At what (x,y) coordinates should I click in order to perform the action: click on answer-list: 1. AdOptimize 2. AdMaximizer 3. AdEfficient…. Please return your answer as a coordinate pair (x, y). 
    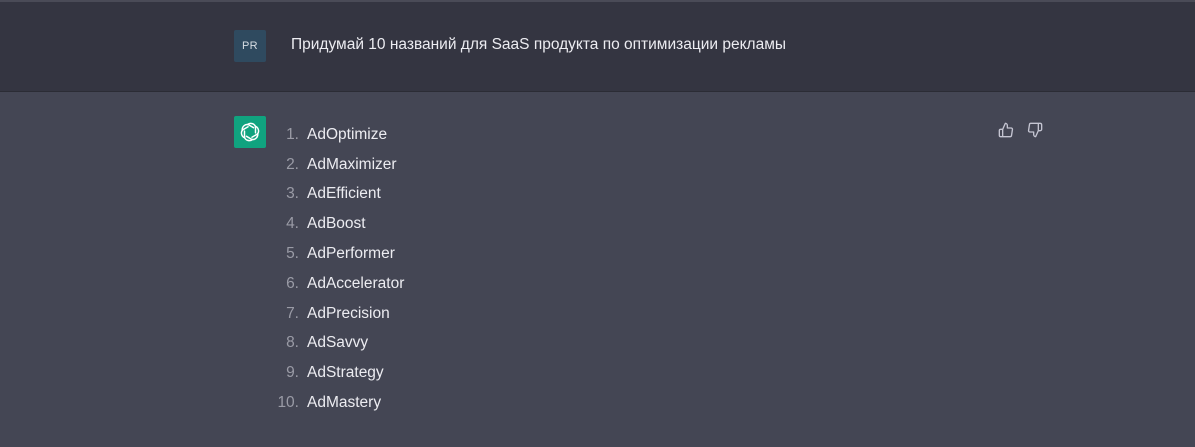
    Looking at the image, I should click on (340, 269).